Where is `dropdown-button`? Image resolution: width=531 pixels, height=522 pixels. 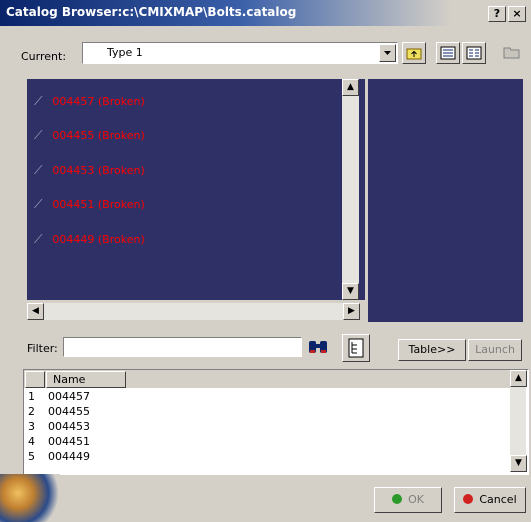
dropdown-button is located at coordinates (387, 53).